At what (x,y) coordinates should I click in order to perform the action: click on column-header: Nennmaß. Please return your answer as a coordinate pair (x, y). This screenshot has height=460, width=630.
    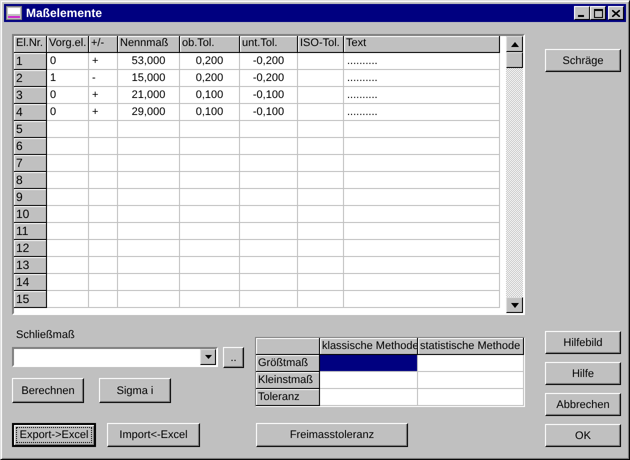
    Looking at the image, I should click on (149, 44).